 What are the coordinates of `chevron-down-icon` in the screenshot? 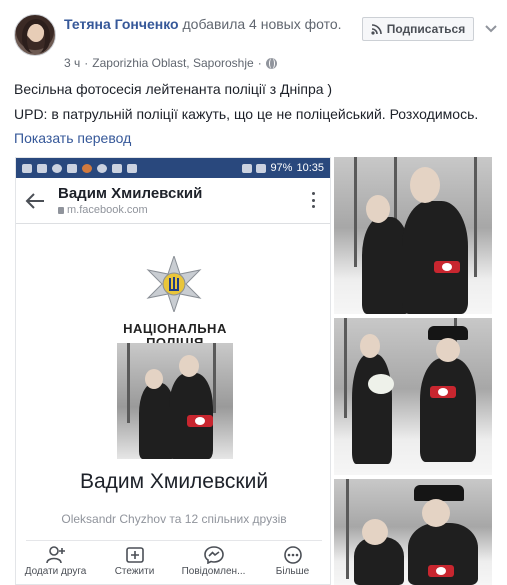 It's located at (491, 28).